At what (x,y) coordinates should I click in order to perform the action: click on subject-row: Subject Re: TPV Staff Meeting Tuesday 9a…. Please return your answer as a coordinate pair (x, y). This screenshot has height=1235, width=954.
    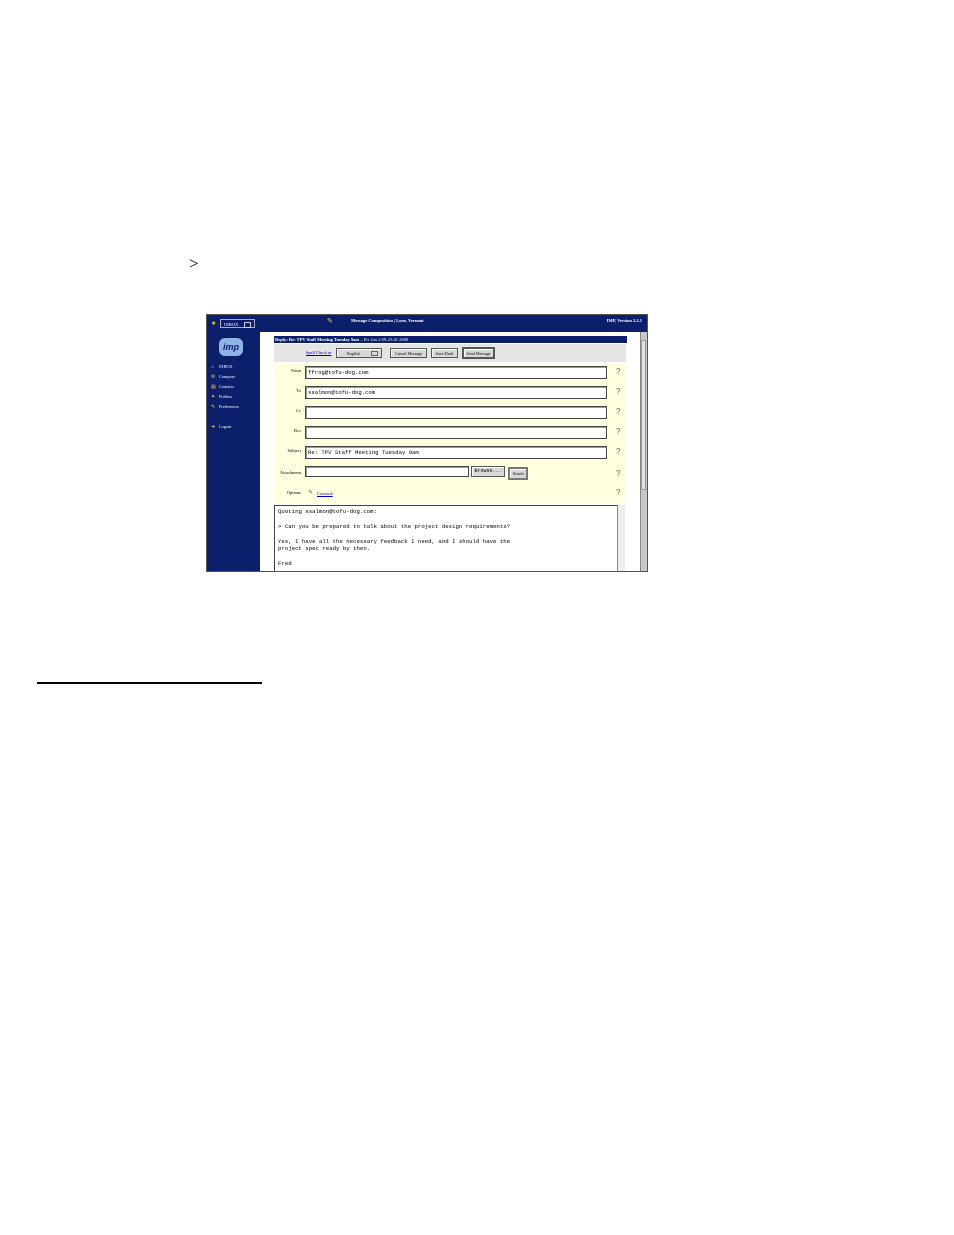
    Looking at the image, I should click on (450, 453).